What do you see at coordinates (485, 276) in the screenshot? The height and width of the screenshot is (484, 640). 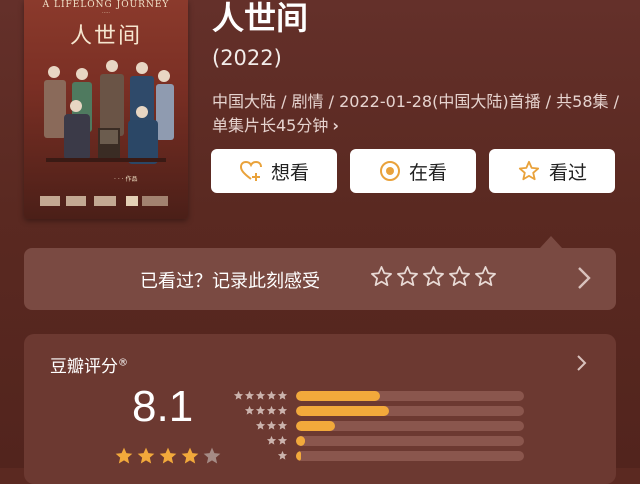 I see `rate-star-5-icon` at bounding box center [485, 276].